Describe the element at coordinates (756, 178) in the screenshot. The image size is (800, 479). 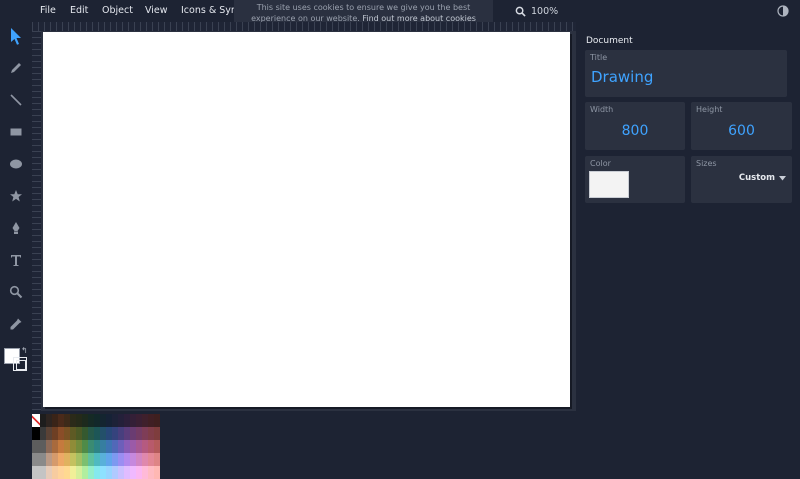
I see `sizes-value: Custom` at that location.